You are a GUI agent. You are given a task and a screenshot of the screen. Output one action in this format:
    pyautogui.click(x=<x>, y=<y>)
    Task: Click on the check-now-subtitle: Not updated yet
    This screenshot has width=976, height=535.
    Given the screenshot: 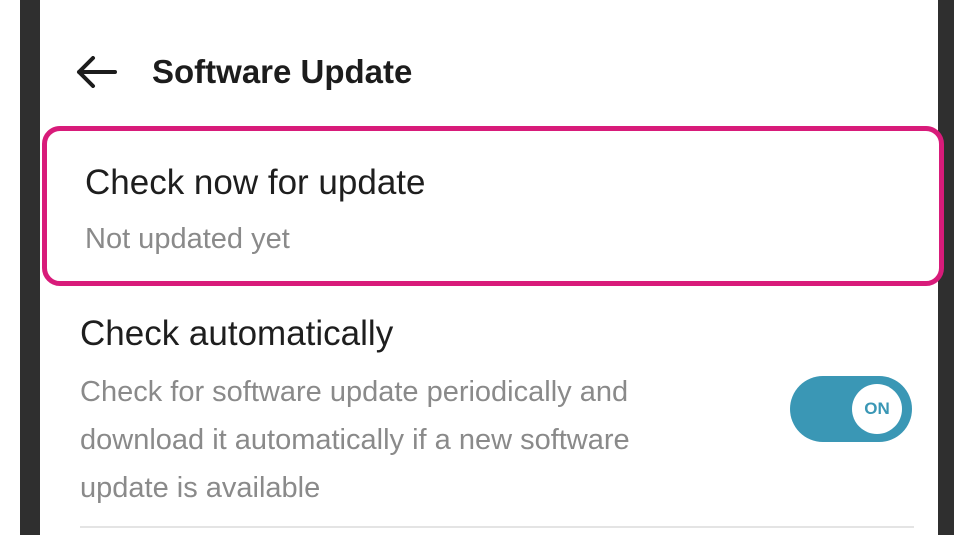 What is the action you would take?
    pyautogui.click(x=187, y=239)
    